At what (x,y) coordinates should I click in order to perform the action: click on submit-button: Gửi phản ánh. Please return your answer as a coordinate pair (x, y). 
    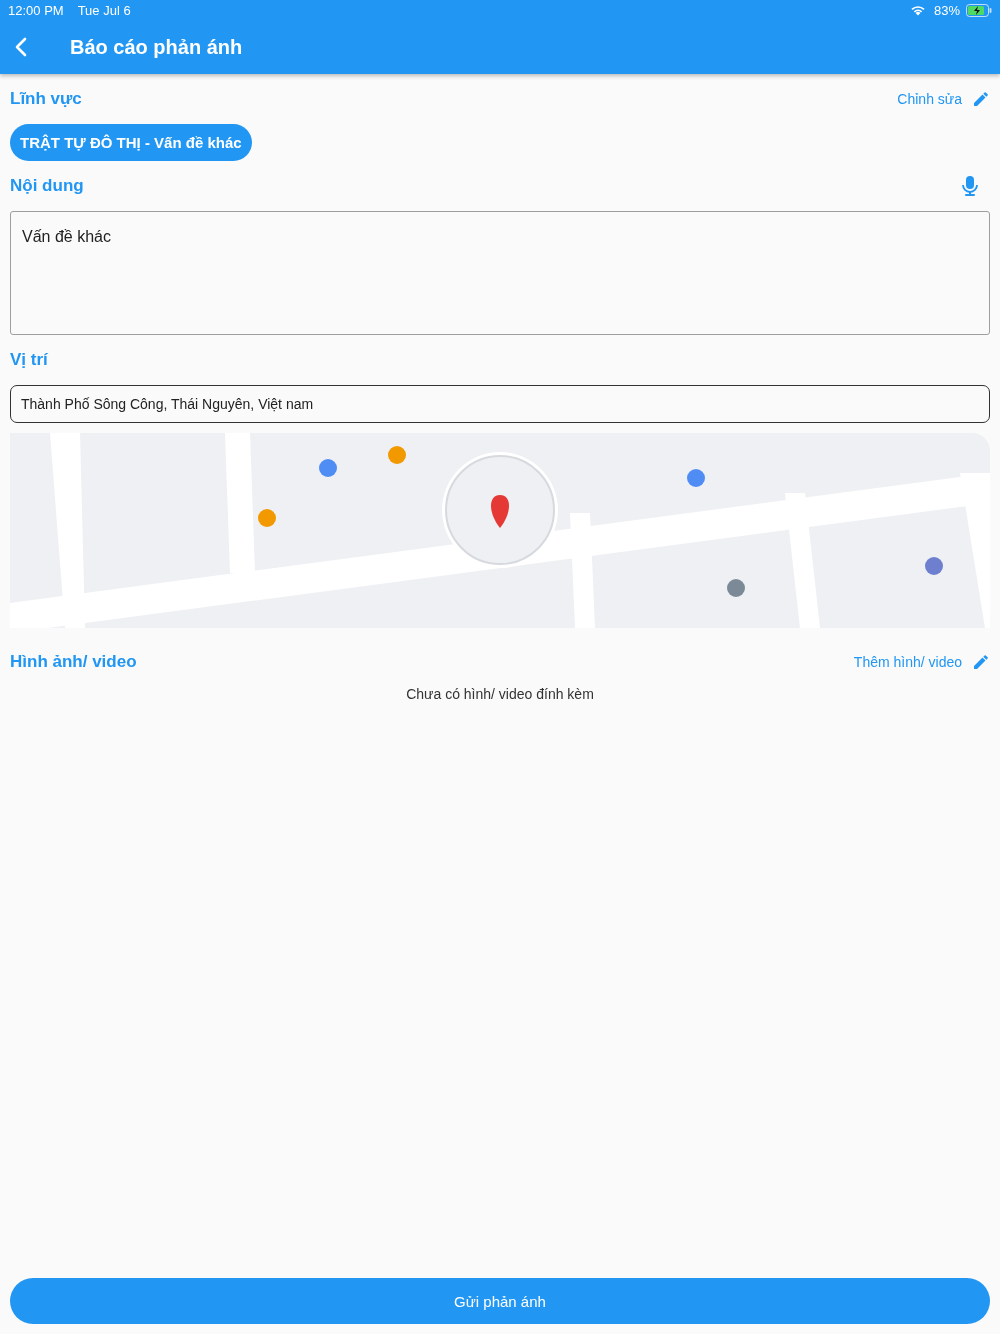
    Looking at the image, I should click on (500, 1301).